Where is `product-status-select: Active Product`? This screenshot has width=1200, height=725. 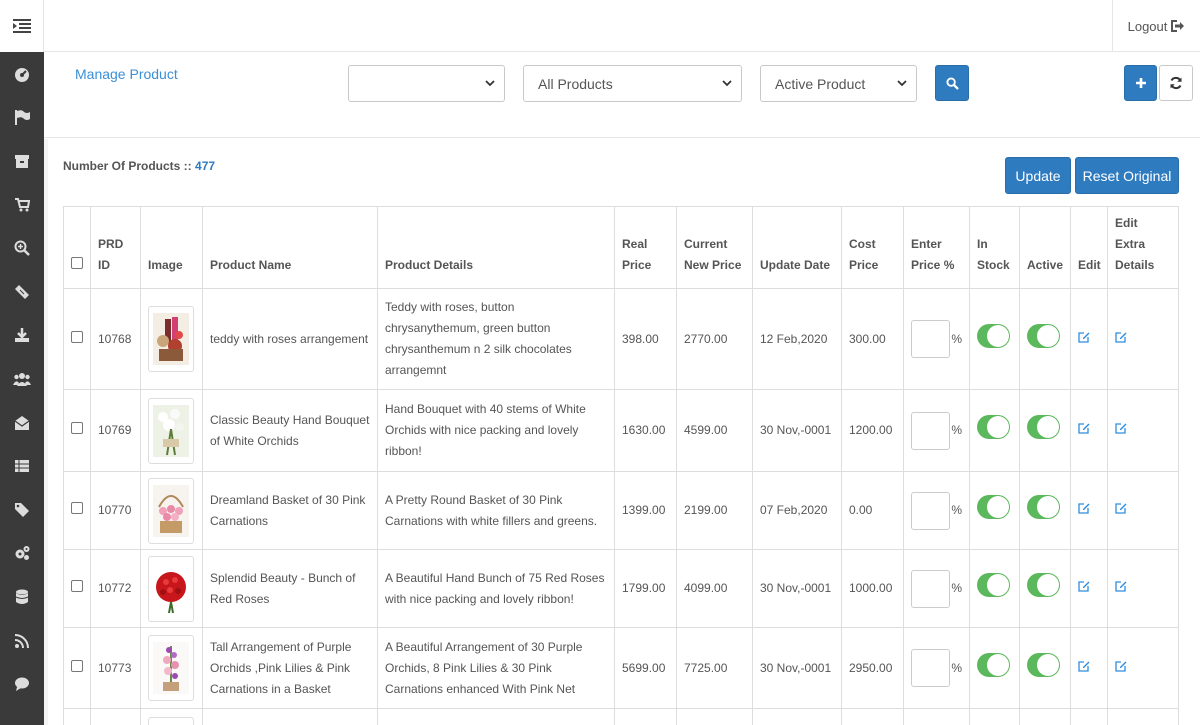
product-status-select: Active Product is located at coordinates (838, 83).